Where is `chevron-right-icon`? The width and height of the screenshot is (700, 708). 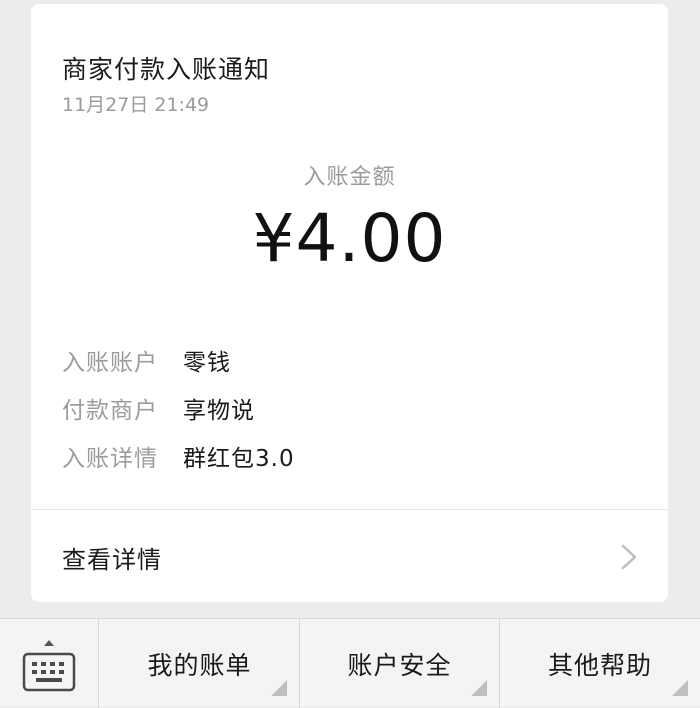 chevron-right-icon is located at coordinates (629, 557).